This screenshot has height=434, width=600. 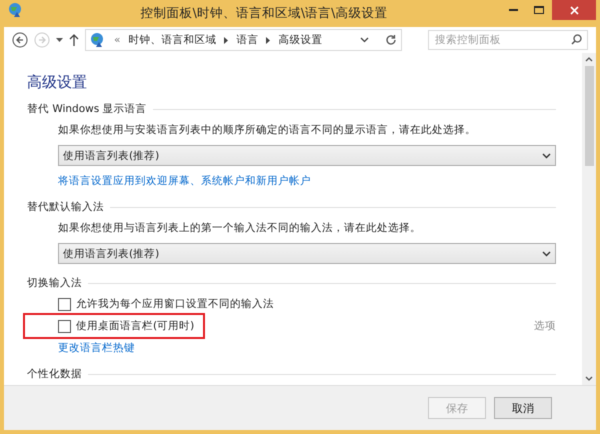 I want to click on address-bar: « 时钟、语言和区域 语言 高级设置, so click(x=243, y=40).